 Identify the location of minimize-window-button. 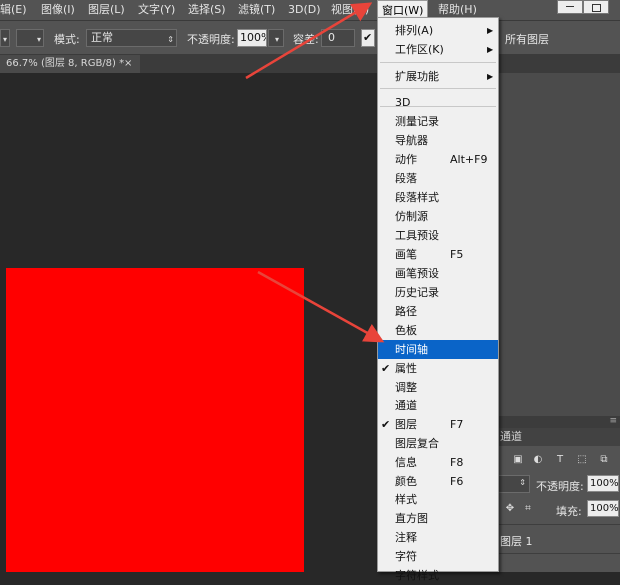
(570, 7).